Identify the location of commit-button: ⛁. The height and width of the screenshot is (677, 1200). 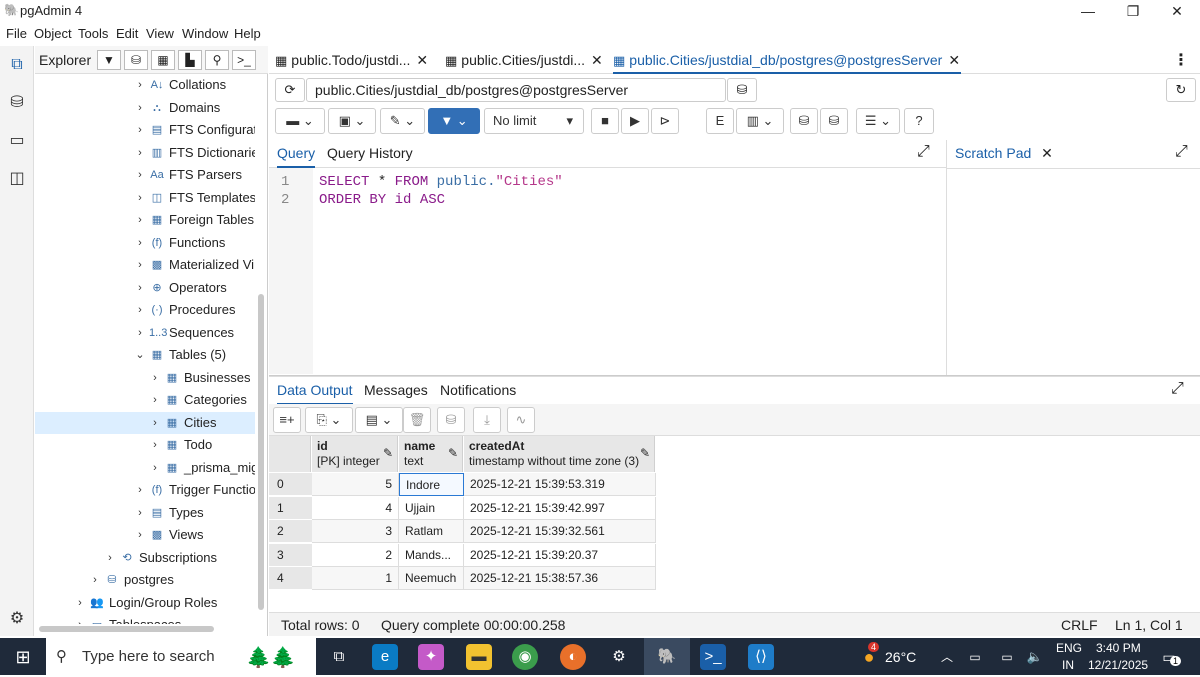
(804, 121).